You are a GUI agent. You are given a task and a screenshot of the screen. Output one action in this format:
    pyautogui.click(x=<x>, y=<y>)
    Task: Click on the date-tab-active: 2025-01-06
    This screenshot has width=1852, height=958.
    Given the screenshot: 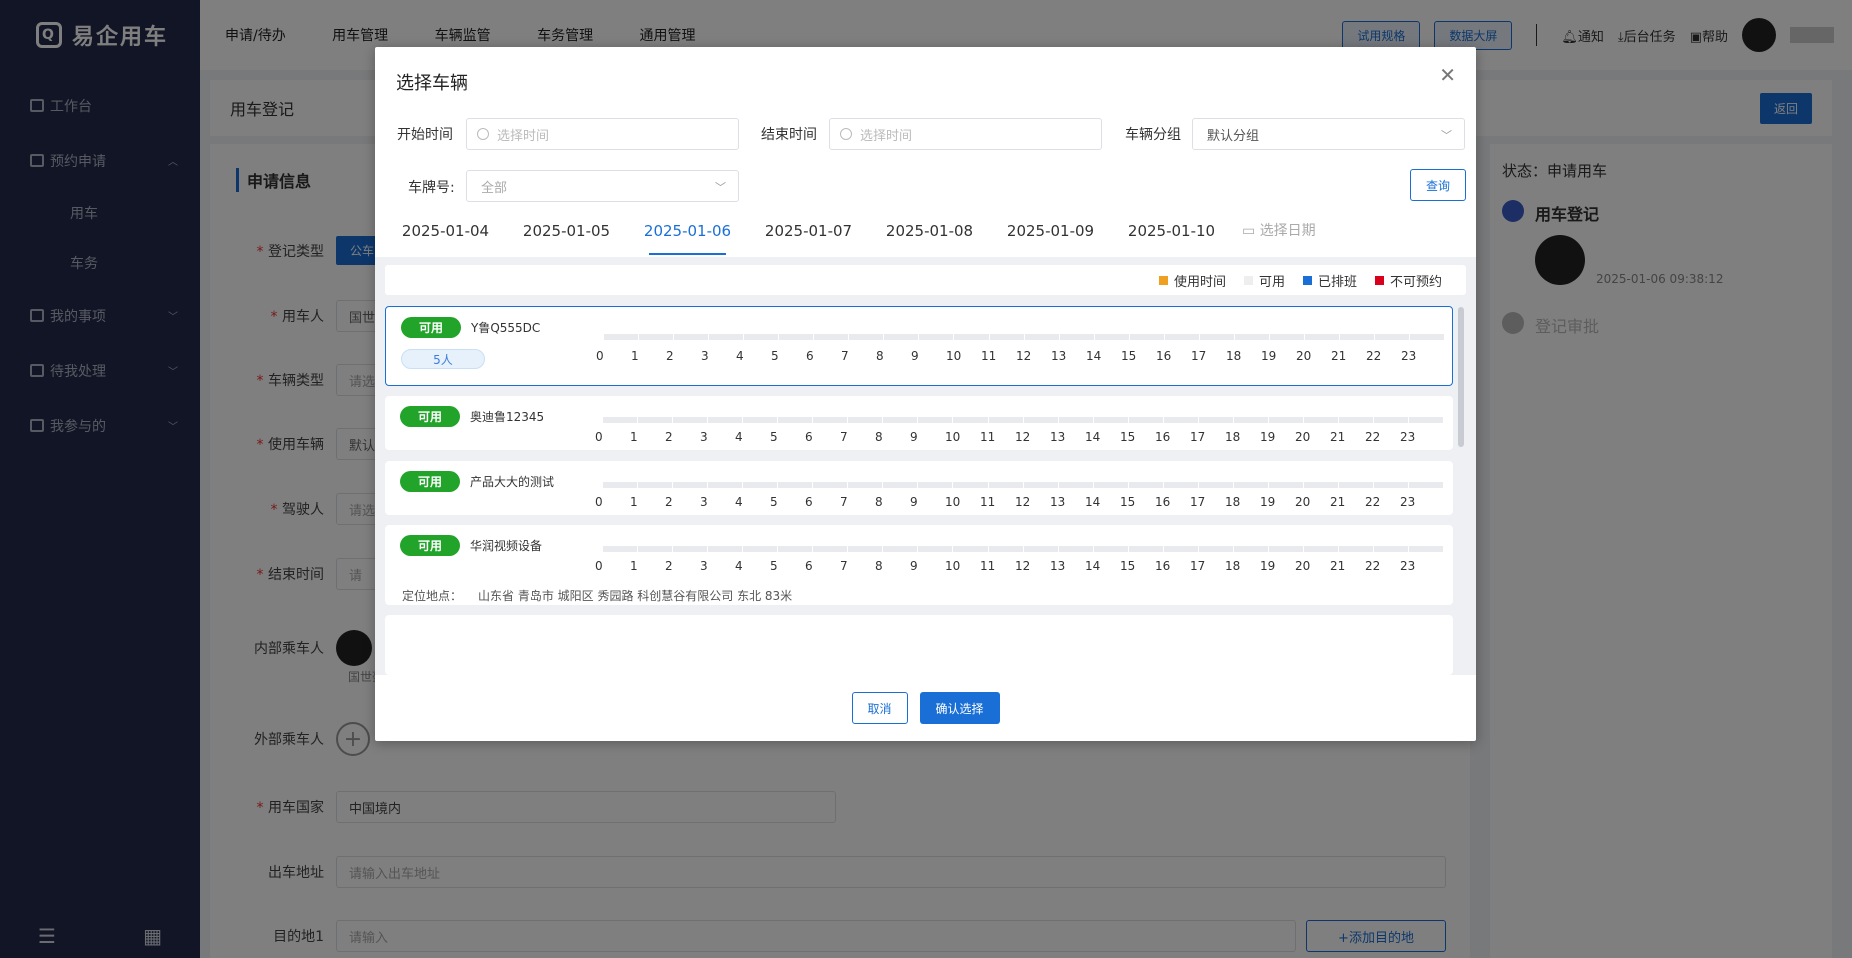 What is the action you would take?
    pyautogui.click(x=687, y=237)
    